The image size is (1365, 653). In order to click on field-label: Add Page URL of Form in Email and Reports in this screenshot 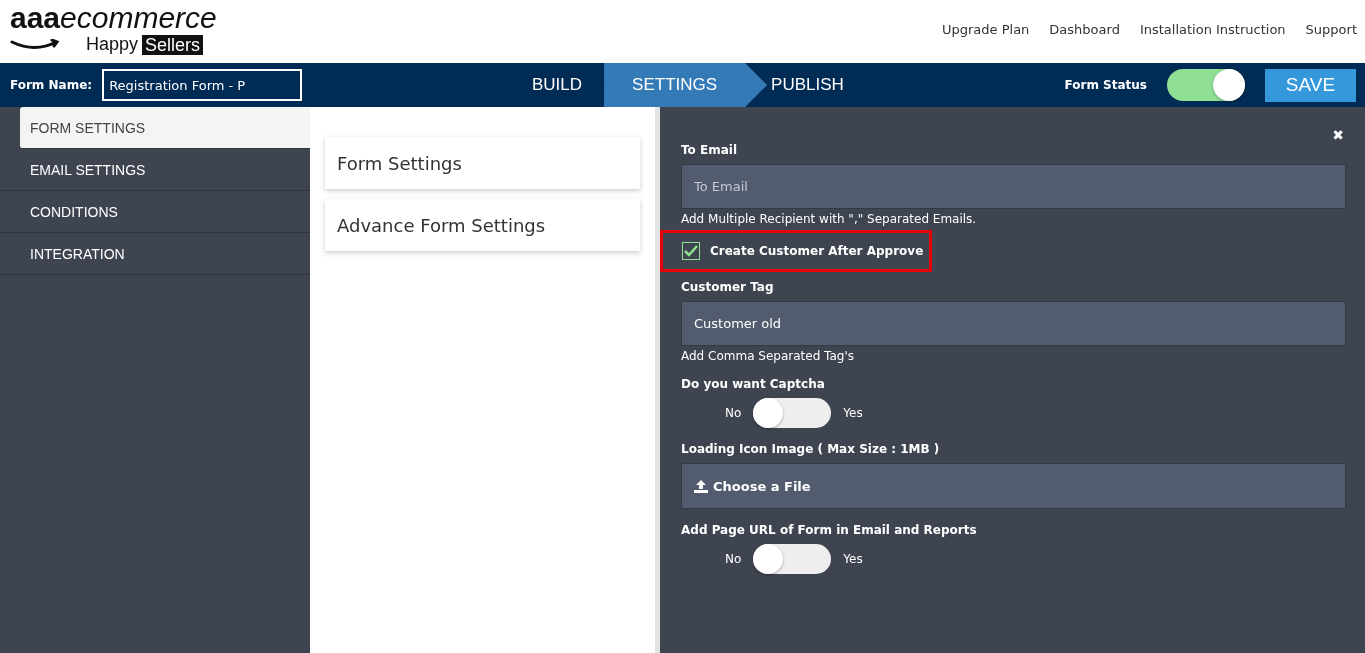, I will do `click(829, 530)`.